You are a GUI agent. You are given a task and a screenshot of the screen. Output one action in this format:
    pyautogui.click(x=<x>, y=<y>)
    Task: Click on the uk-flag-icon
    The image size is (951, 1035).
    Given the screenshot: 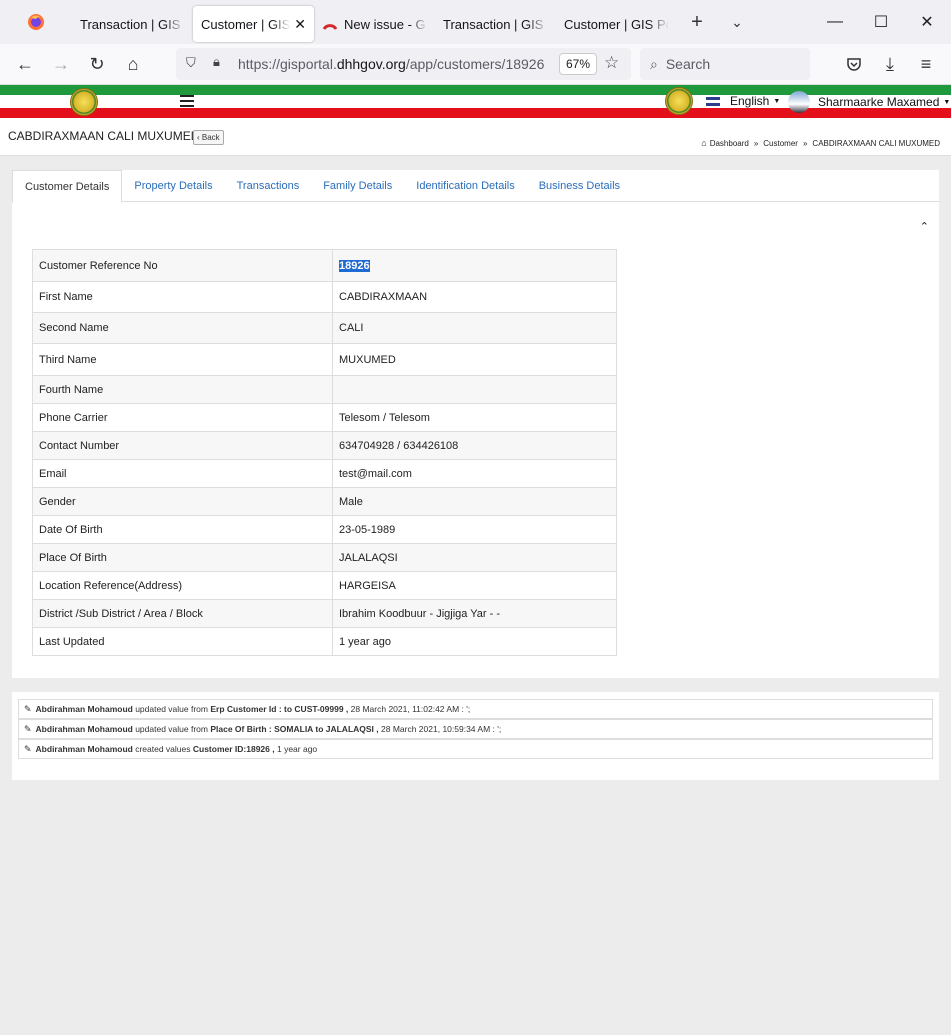 What is the action you would take?
    pyautogui.click(x=713, y=101)
    